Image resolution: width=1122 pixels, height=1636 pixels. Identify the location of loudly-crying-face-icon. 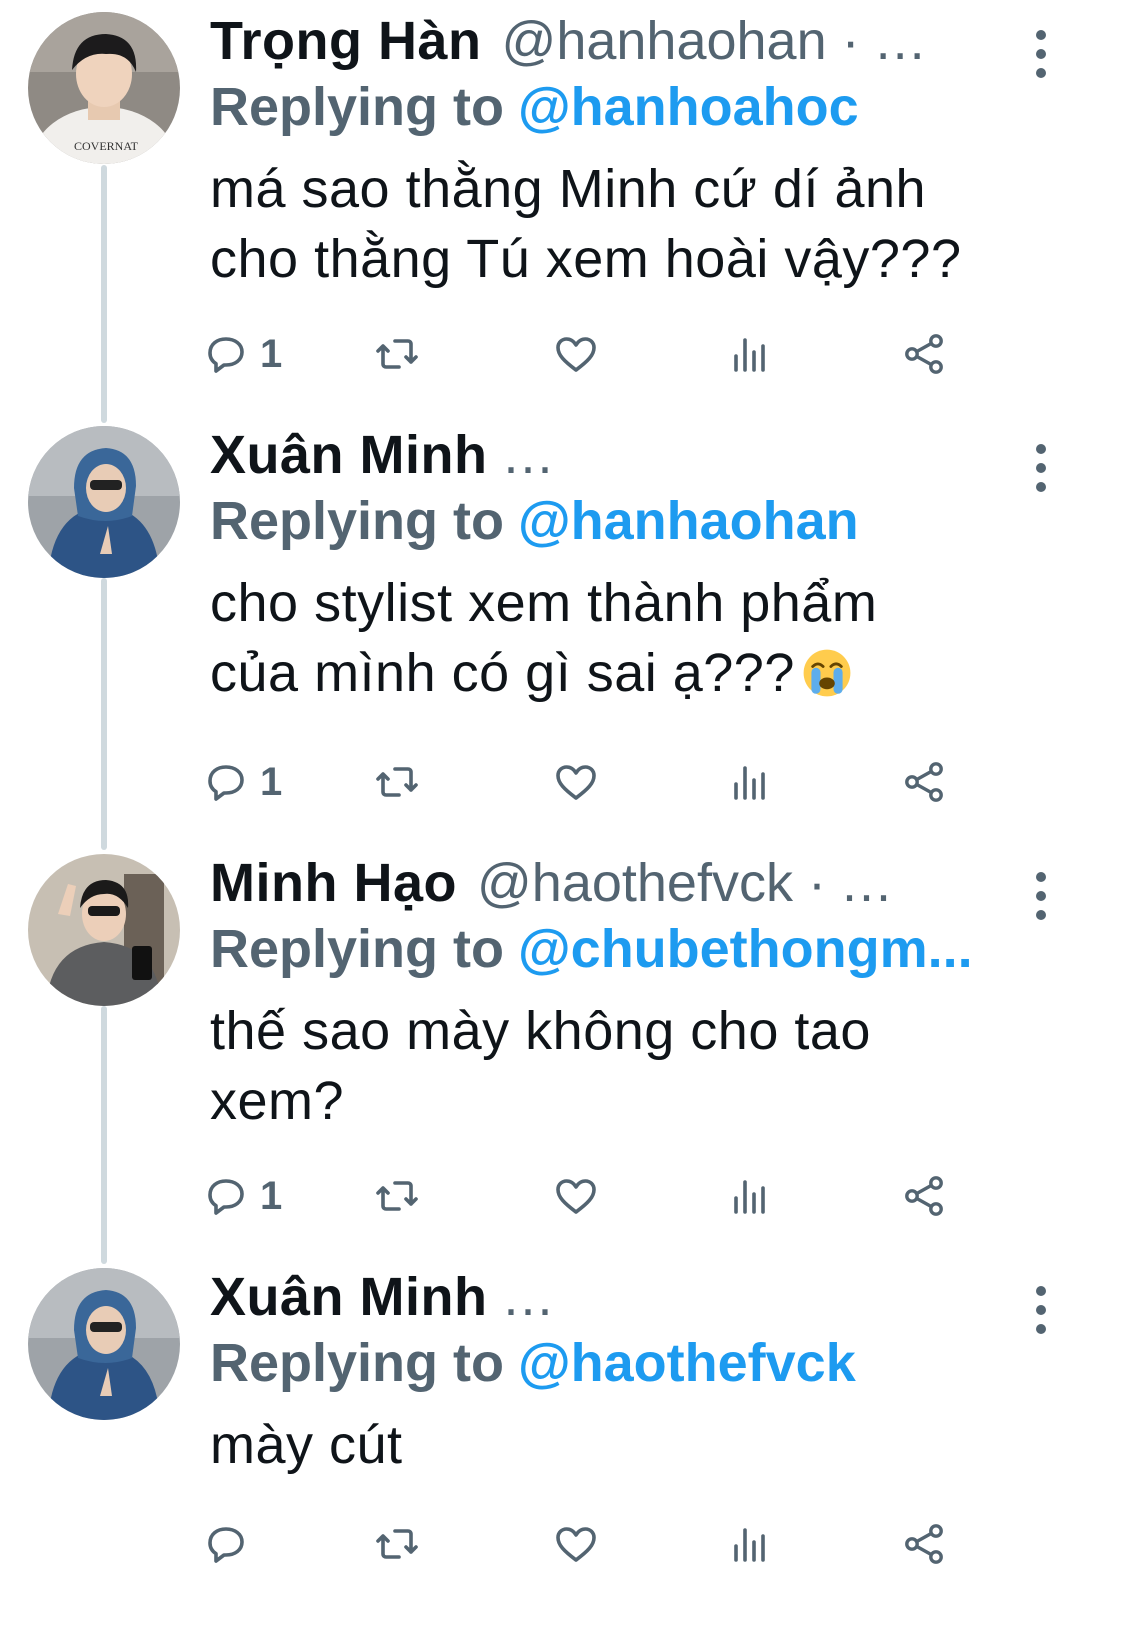
(827, 673).